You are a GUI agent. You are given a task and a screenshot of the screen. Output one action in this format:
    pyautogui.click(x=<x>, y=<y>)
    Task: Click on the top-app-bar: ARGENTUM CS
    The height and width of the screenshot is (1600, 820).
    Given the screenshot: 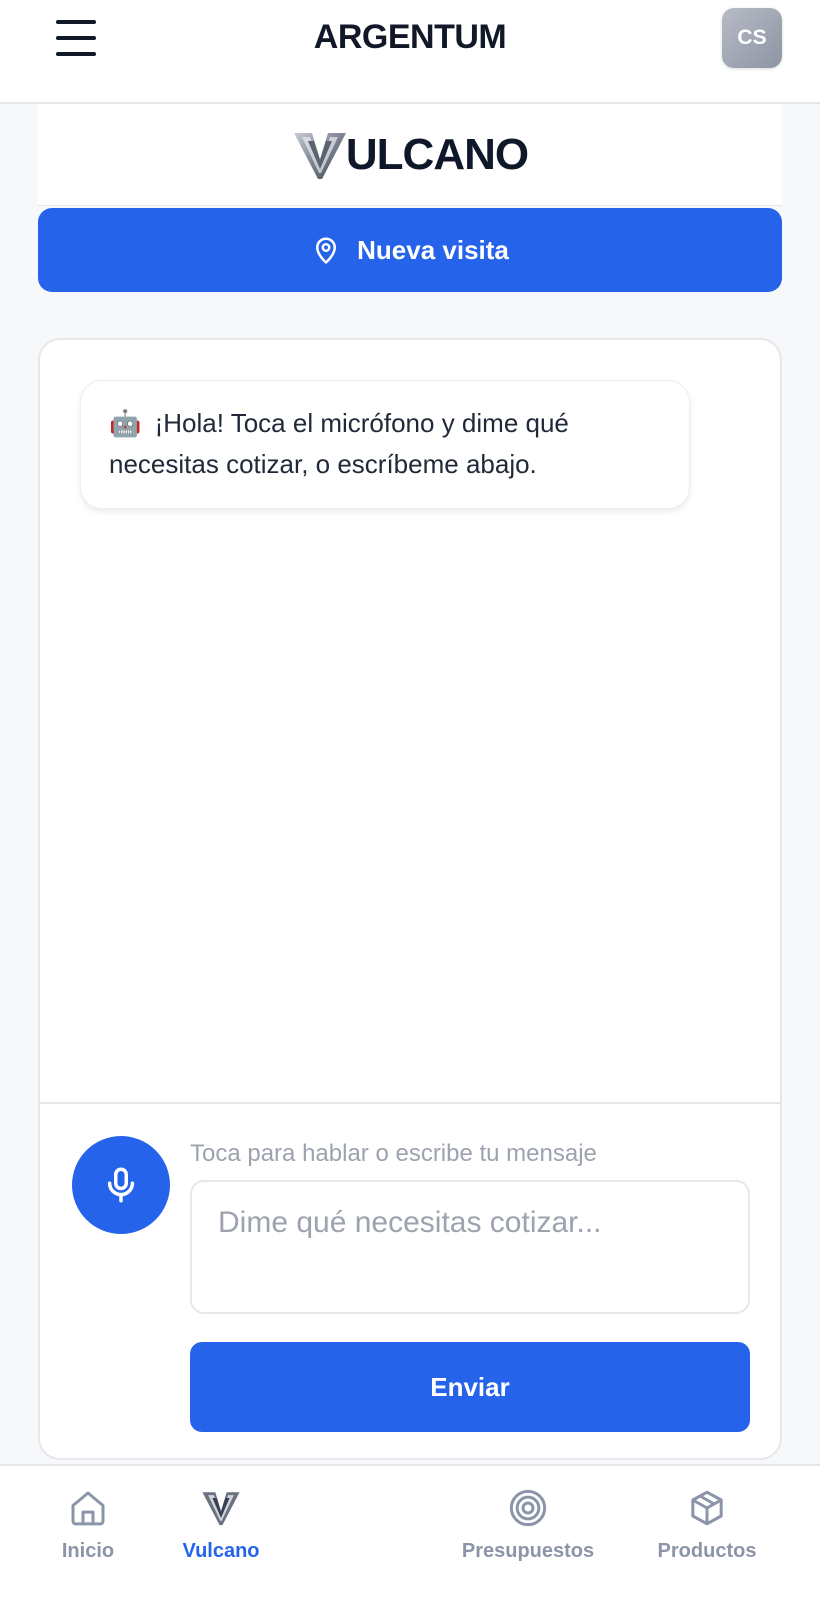 What is the action you would take?
    pyautogui.click(x=410, y=52)
    